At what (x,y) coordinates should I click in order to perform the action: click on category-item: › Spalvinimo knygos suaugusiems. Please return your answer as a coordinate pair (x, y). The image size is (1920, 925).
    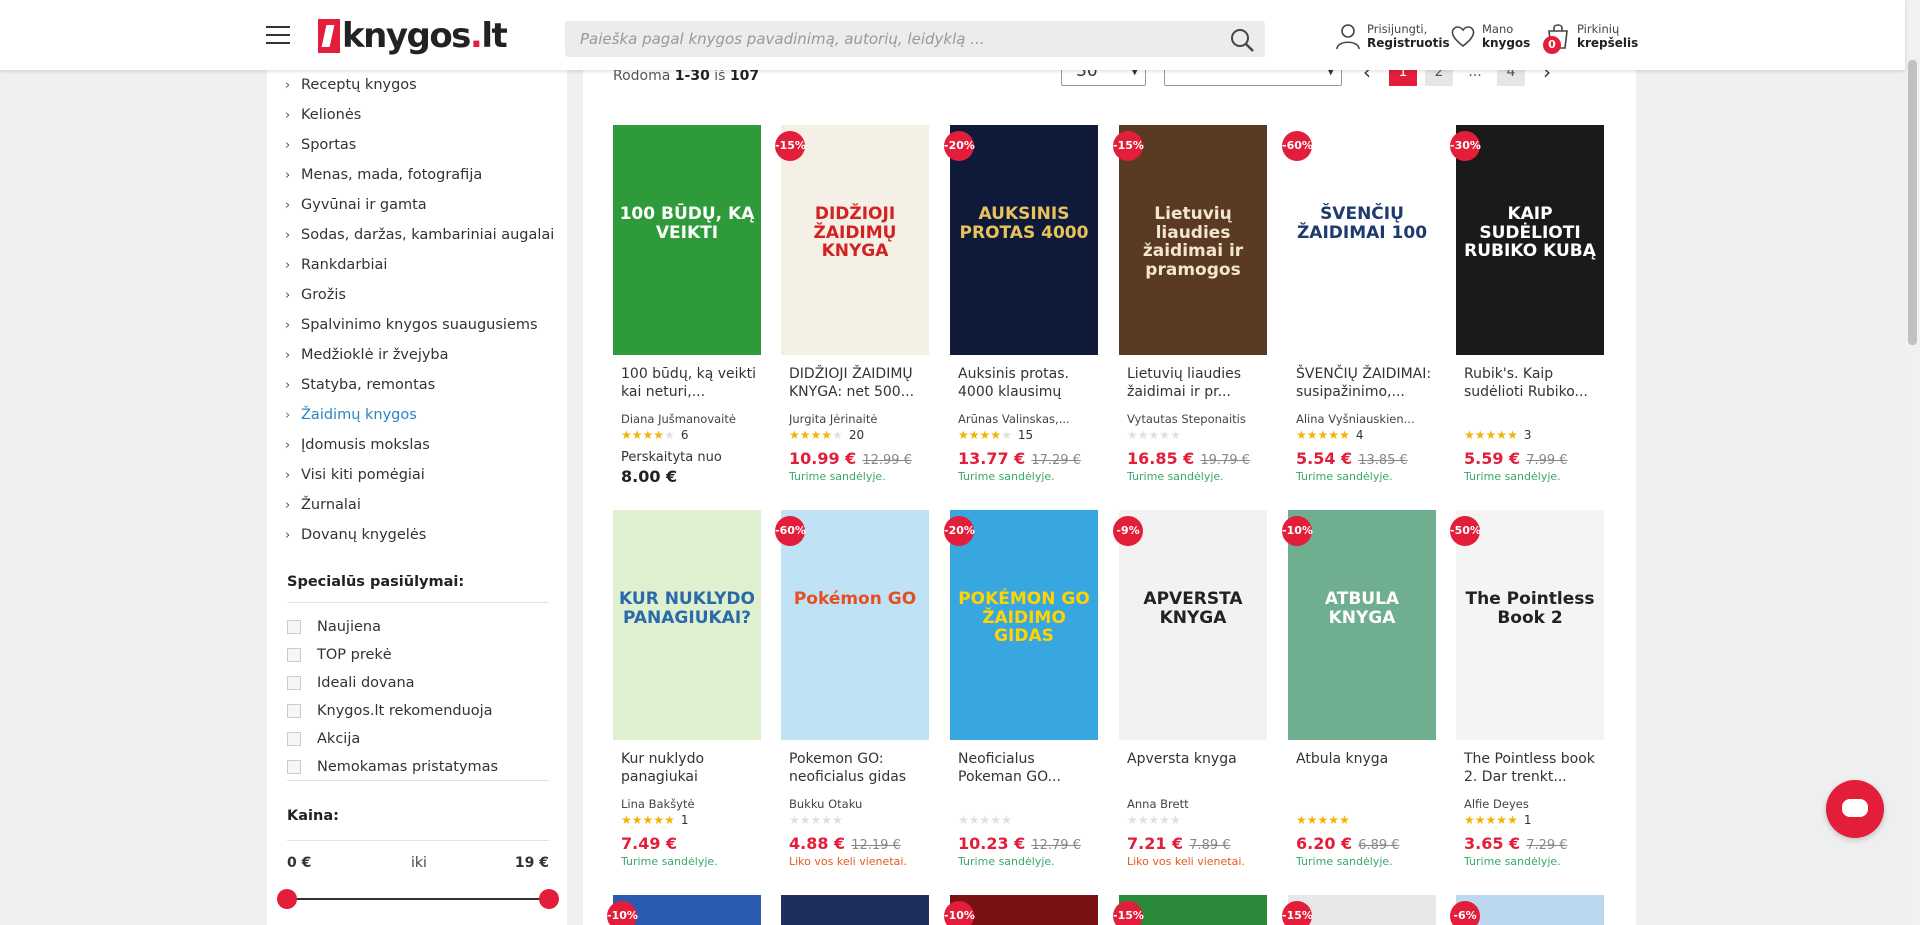
    Looking at the image, I should click on (419, 325).